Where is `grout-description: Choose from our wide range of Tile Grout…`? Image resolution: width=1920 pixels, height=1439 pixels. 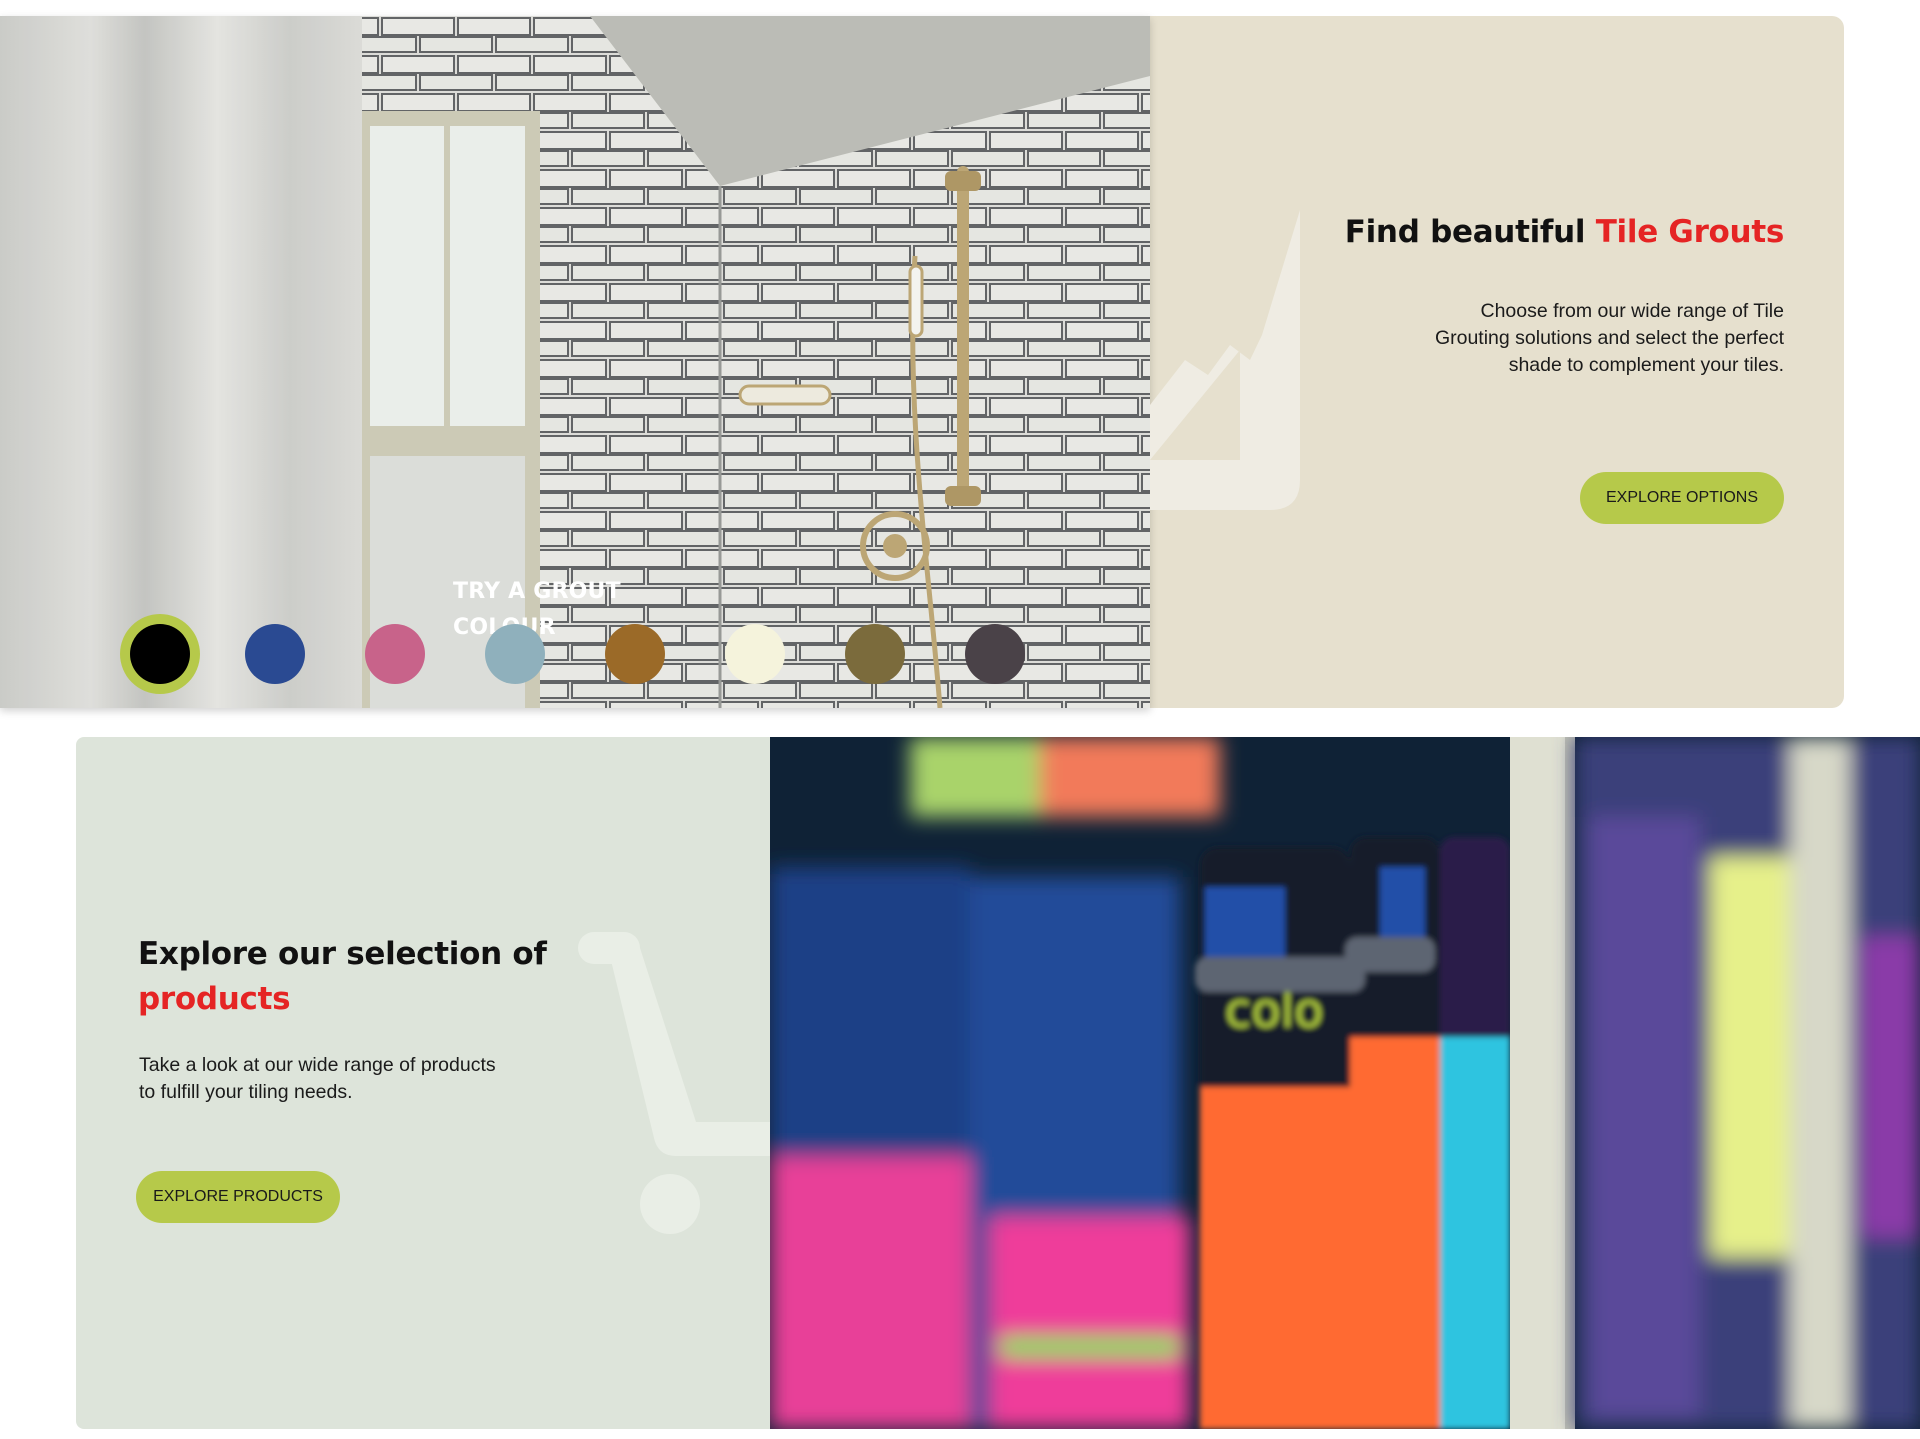 grout-description: Choose from our wide range of Tile Grout… is located at coordinates (1609, 338).